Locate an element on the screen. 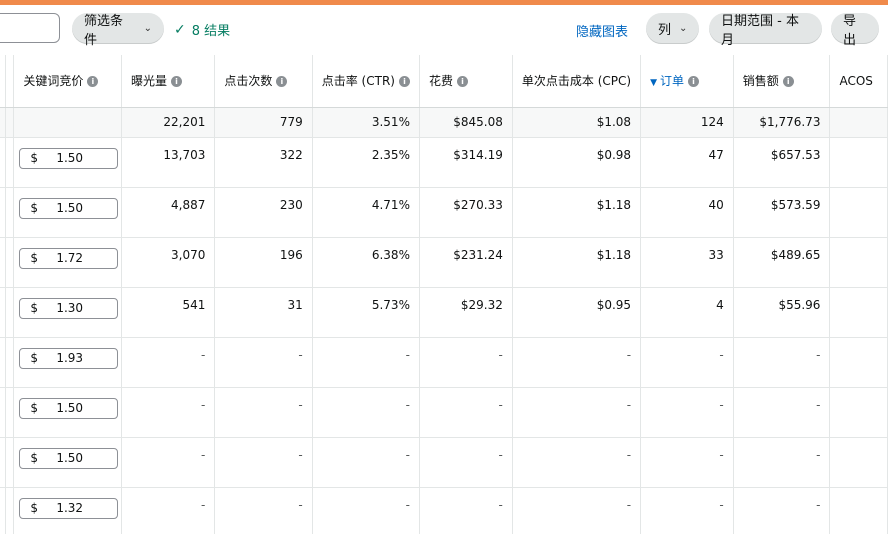 Image resolution: width=888 pixels, height=534 pixels. header-label: 销售额 is located at coordinates (760, 81).